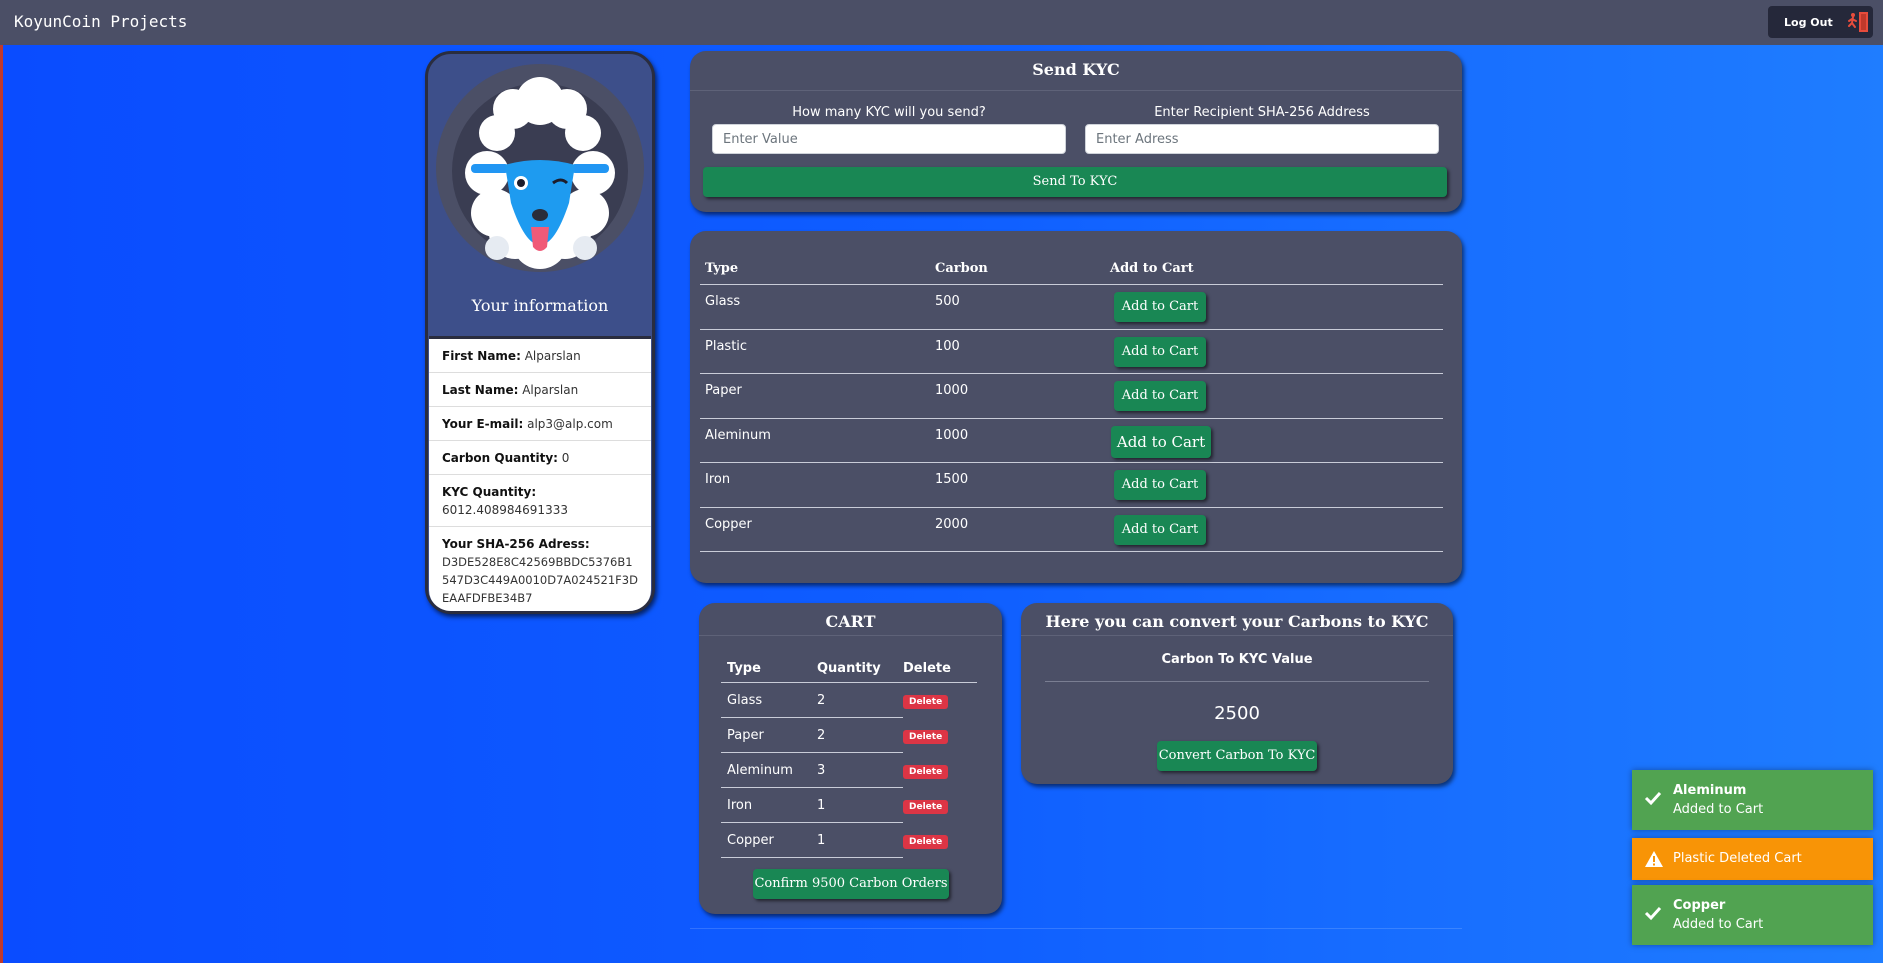 This screenshot has height=963, width=1883. Describe the element at coordinates (889, 139) in the screenshot. I see `kyc-amount-input` at that location.